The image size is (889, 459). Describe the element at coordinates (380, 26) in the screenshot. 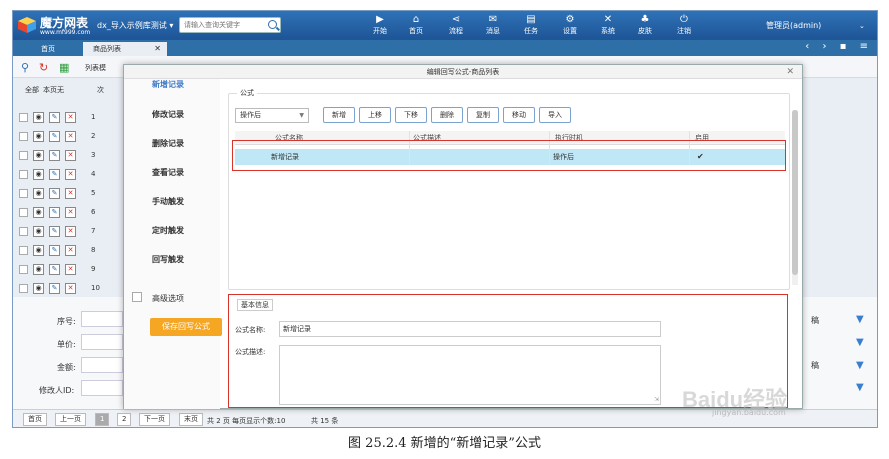

I see `nav-start: ▶ 开始` at that location.